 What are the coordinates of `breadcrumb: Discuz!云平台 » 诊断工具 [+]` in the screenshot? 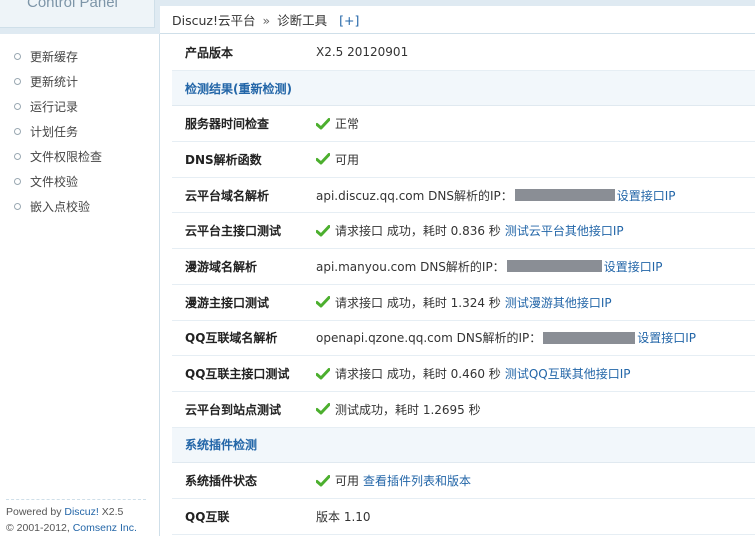 It's located at (265, 19).